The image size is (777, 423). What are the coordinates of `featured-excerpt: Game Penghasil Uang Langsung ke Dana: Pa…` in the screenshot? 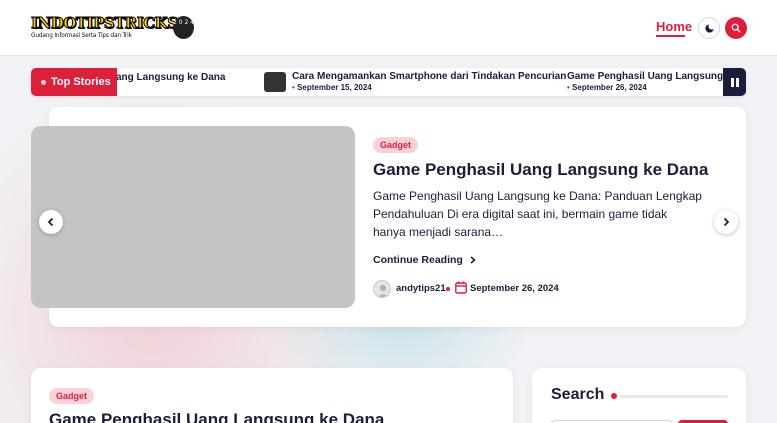 It's located at (537, 214).